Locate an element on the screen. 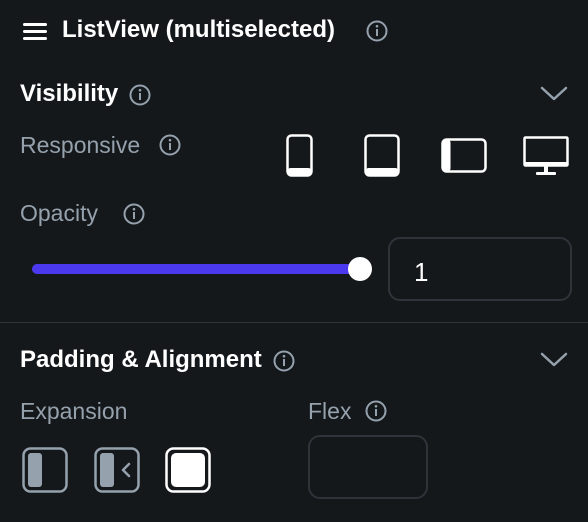 Image resolution: width=588 pixels, height=522 pixels. flex-label: Flex is located at coordinates (330, 411).